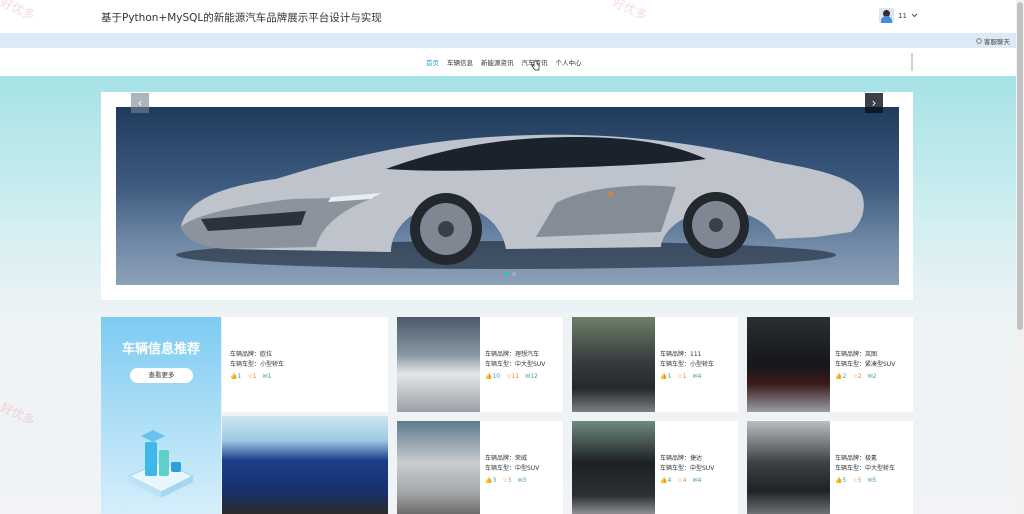  I want to click on vehicle-card: 车辆品牌：岚图车辆车型：紧凑型SUV 👍2 ☆2 ✉2, so click(830, 364).